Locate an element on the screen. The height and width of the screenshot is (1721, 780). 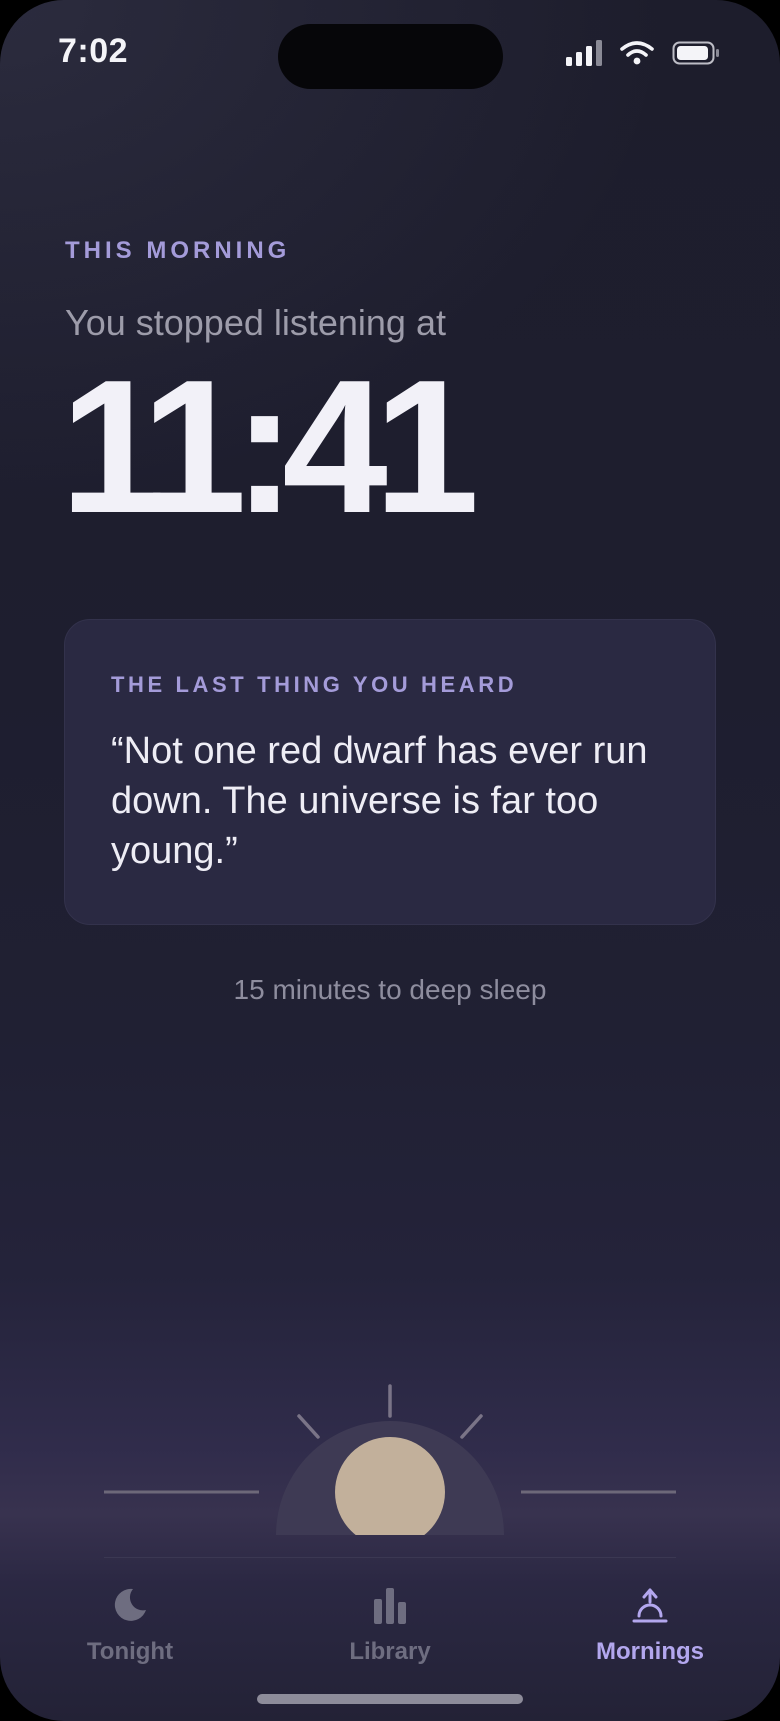
wifi-icon is located at coordinates (637, 55).